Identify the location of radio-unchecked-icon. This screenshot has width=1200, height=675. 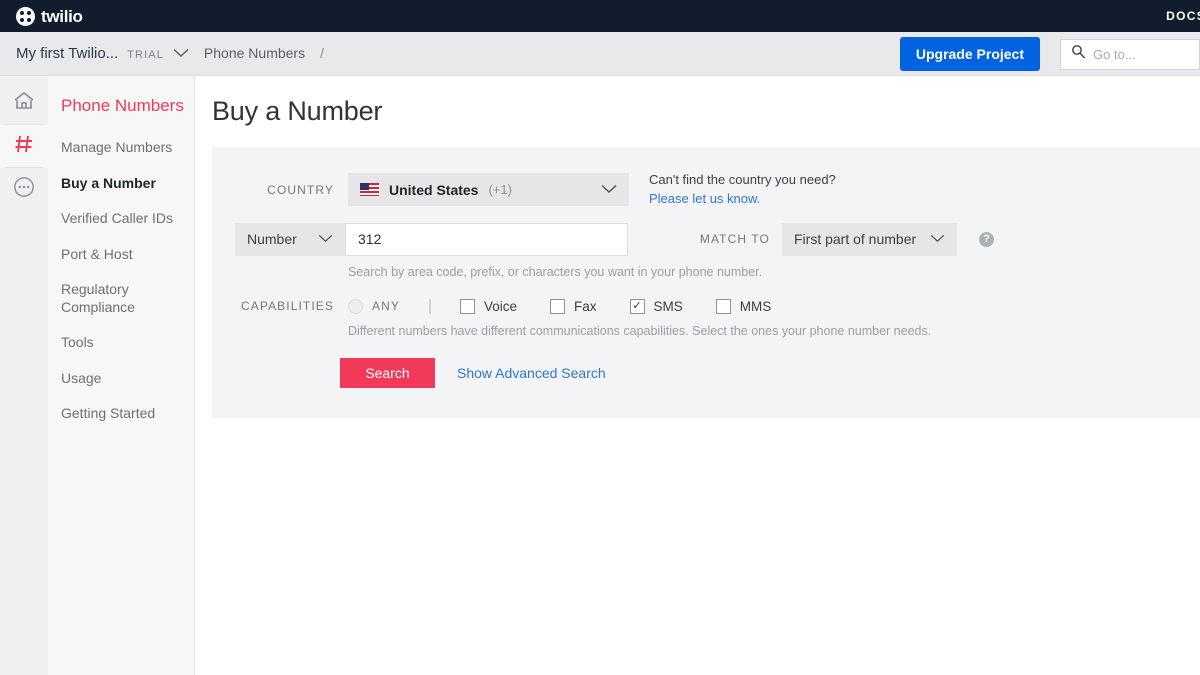
(355, 306).